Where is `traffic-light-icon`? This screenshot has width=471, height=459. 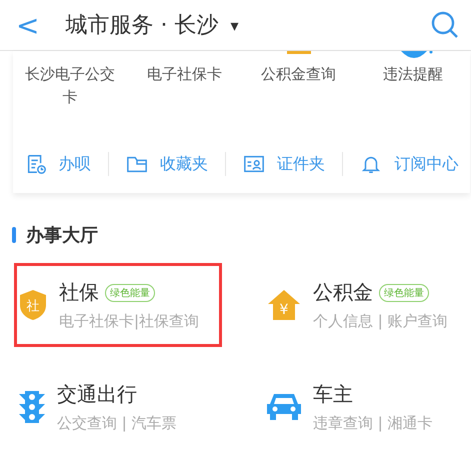 traffic-light-icon is located at coordinates (32, 407).